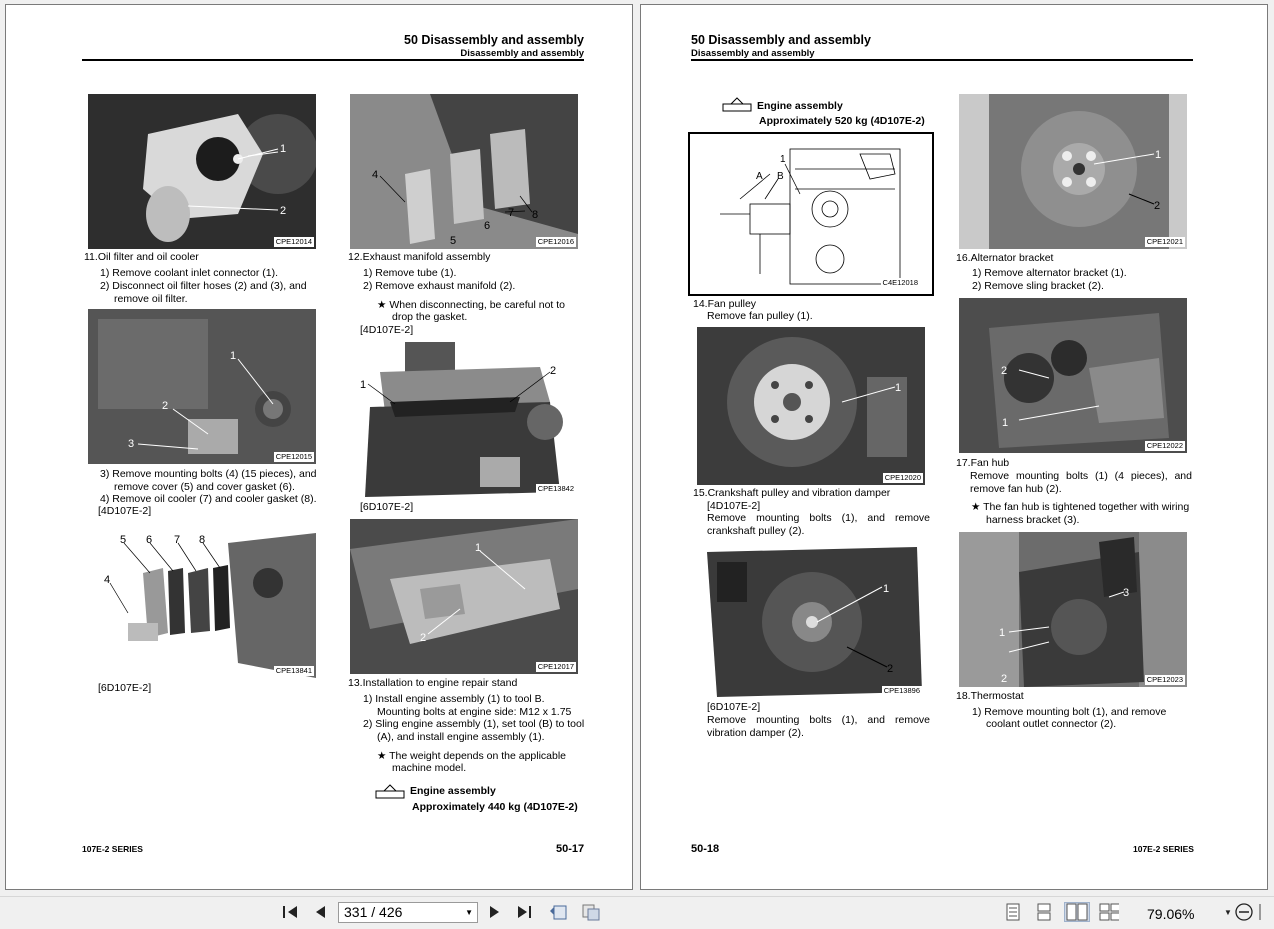 This screenshot has width=1274, height=929. I want to click on photo-fan-pulley: 1 CPE12020, so click(811, 406).